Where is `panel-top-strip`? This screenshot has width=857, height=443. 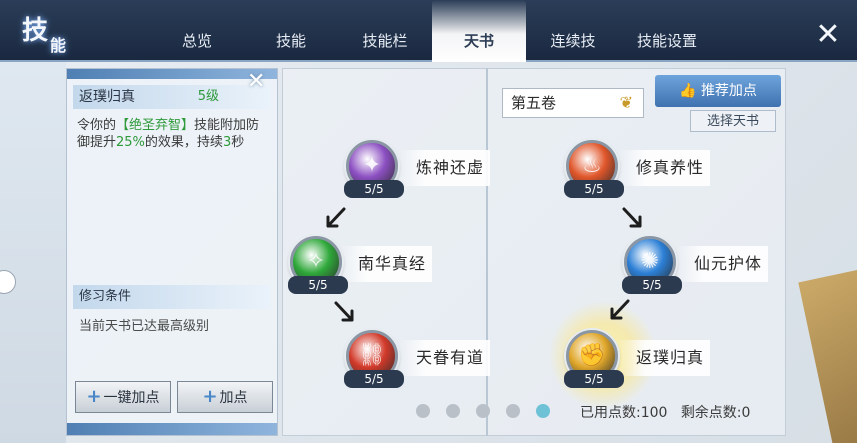 panel-top-strip is located at coordinates (172, 74).